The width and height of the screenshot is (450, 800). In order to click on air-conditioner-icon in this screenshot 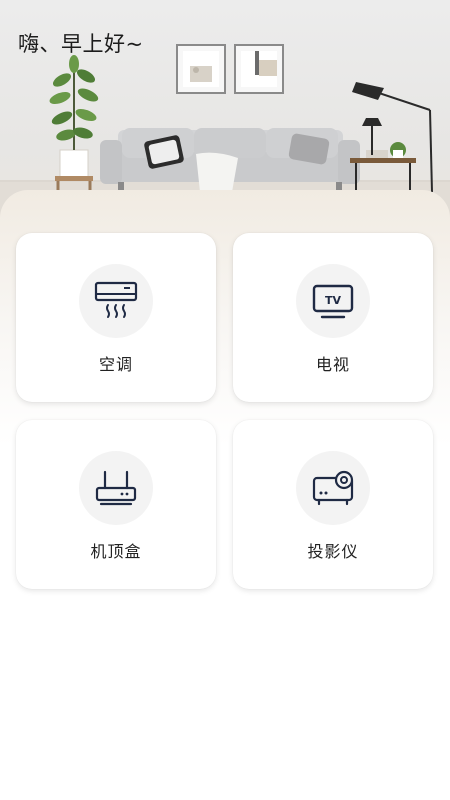, I will do `click(116, 299)`.